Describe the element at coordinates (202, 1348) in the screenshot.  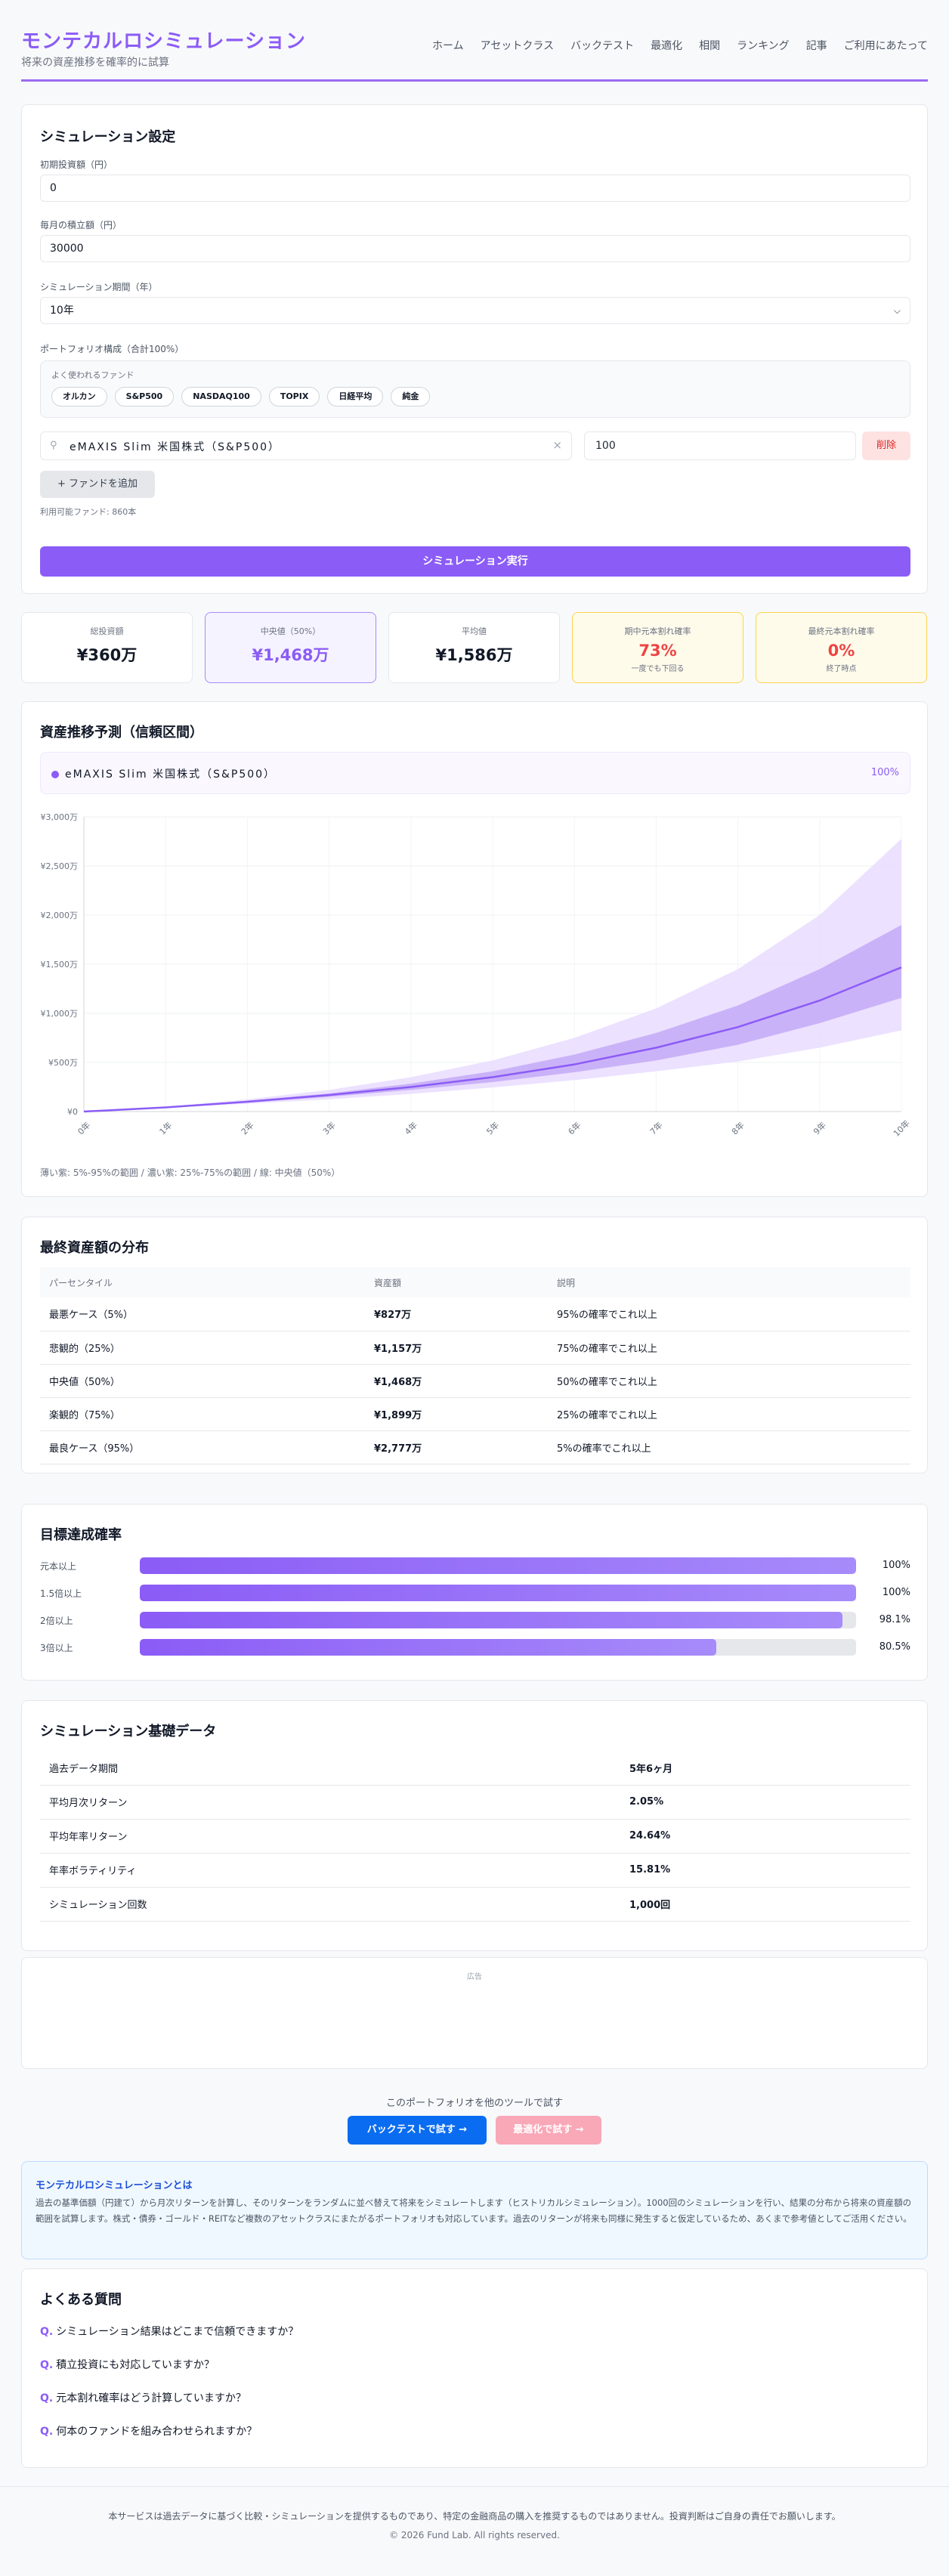
I see `cell-percentile: 悲観的（25%）` at that location.